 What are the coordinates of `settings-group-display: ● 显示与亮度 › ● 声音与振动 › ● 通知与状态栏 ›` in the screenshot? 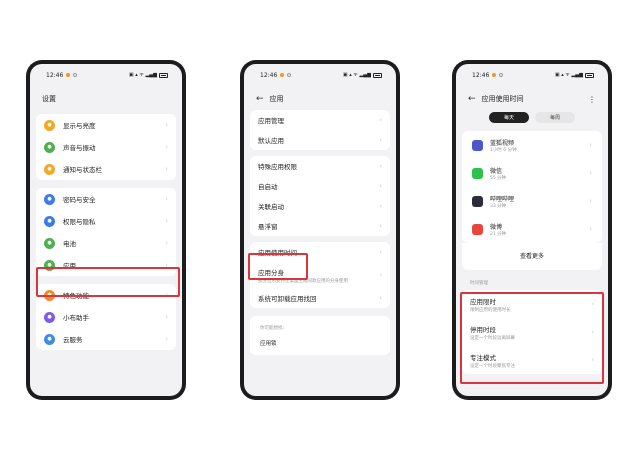 It's located at (106, 147).